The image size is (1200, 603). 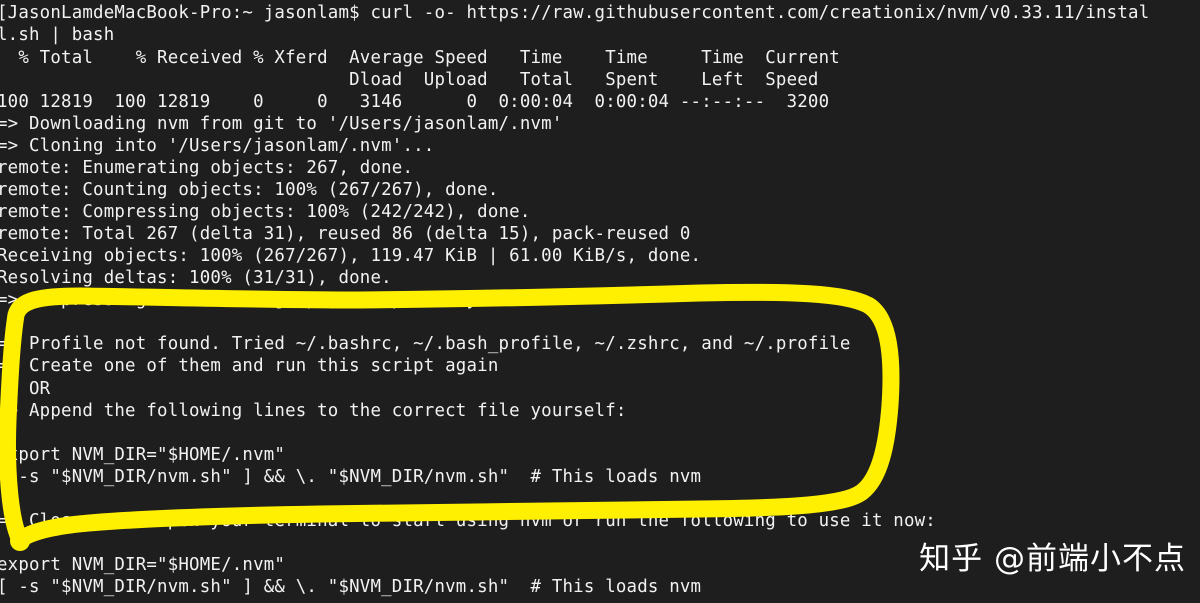 What do you see at coordinates (143, 455) in the screenshot?
I see `terminal-line: export NVM_DIR="$HOME/.nvm"` at bounding box center [143, 455].